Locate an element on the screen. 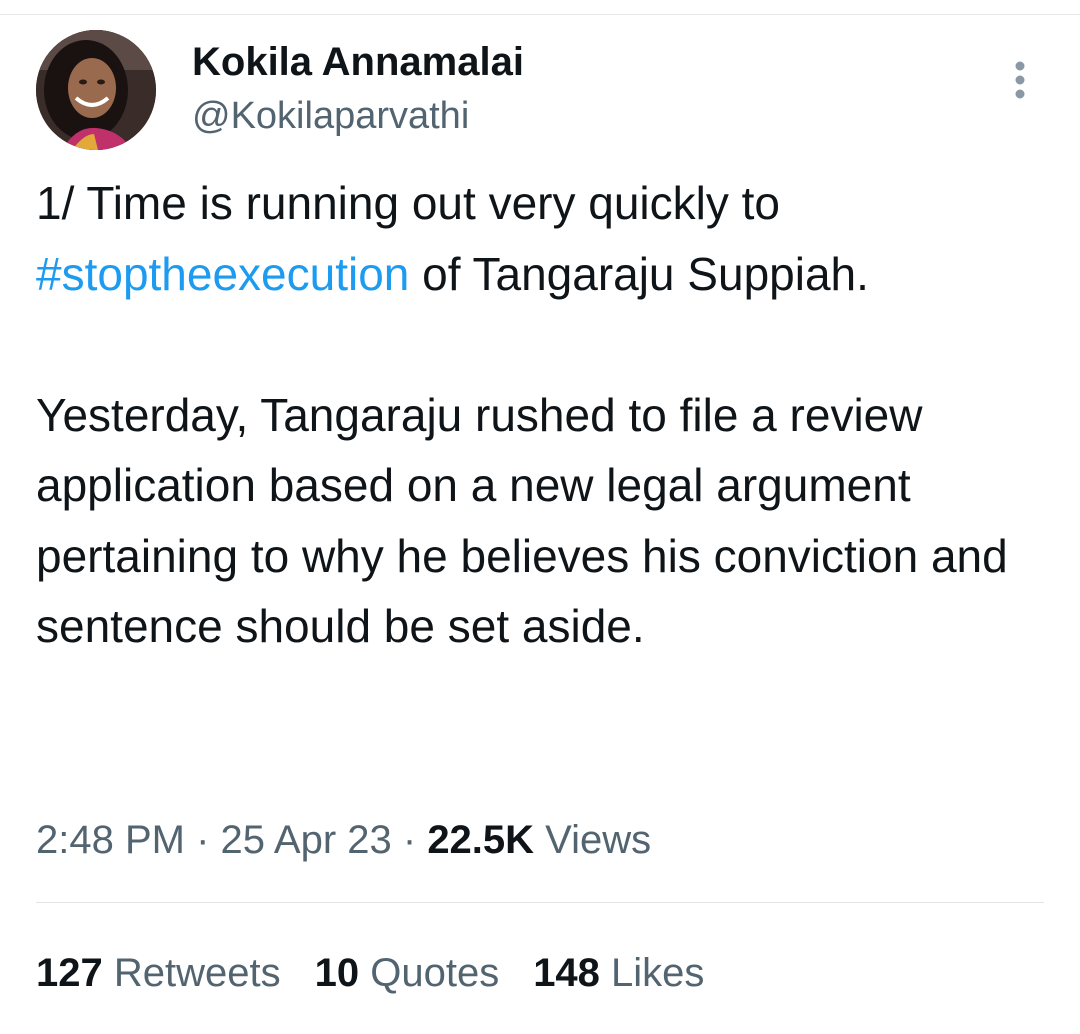 This screenshot has height=1034, width=1080. retweets-label: Retweets is located at coordinates (191, 973).